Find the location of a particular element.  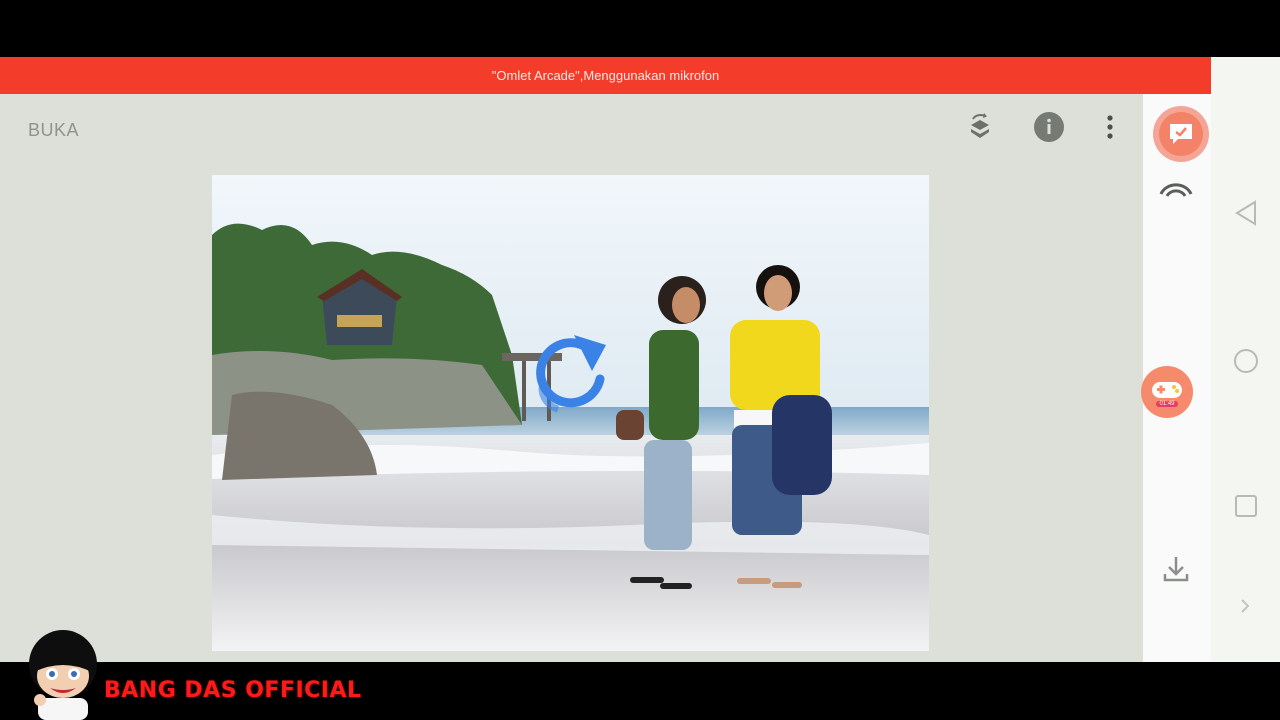

gamepad-icon is located at coordinates (1167, 389).